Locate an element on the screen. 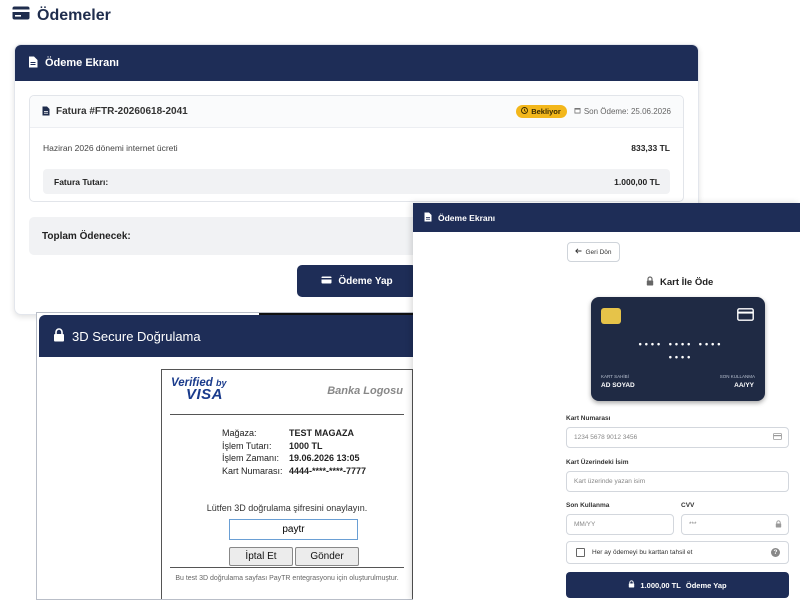 This screenshot has width=800, height=600. card-number-mask-line: •••• •••• •••• is located at coordinates (681, 344).